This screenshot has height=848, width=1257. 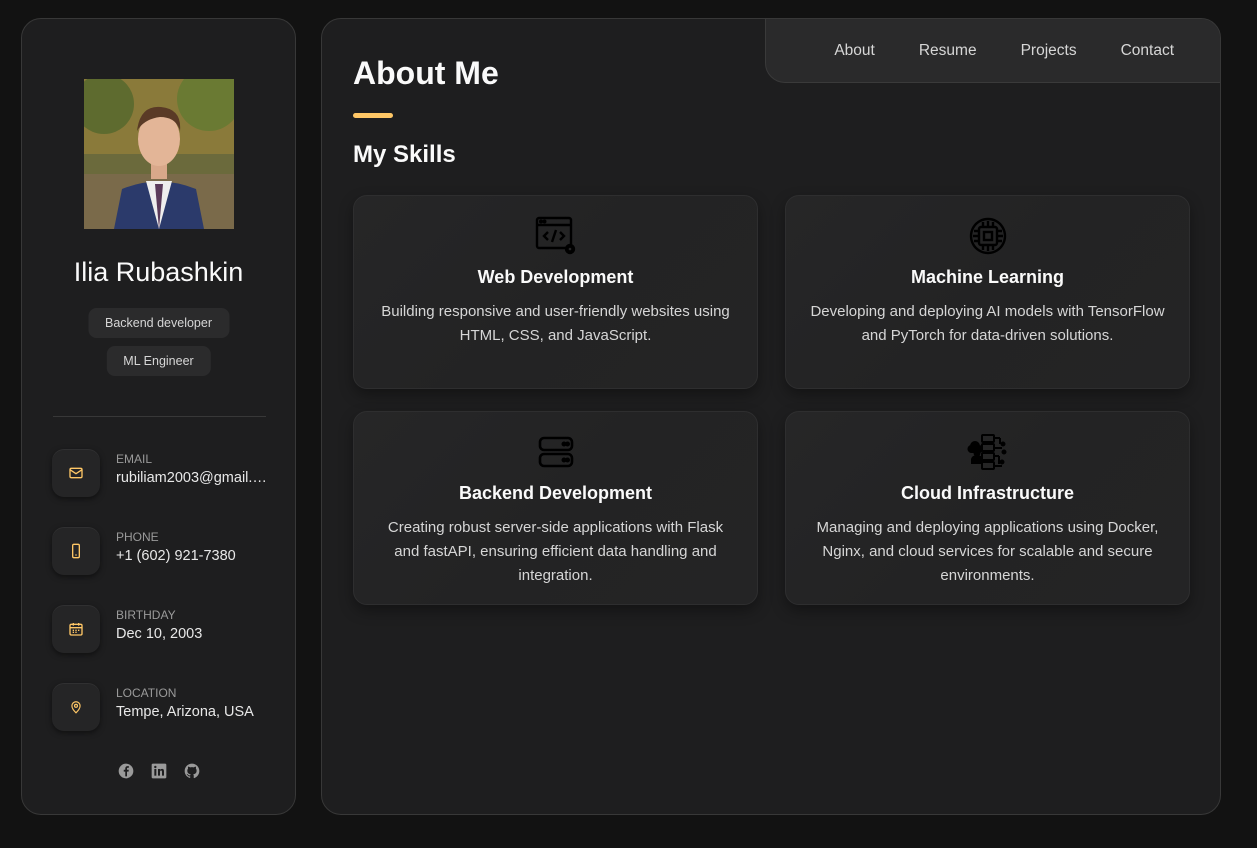 I want to click on social-links, so click(x=158, y=771).